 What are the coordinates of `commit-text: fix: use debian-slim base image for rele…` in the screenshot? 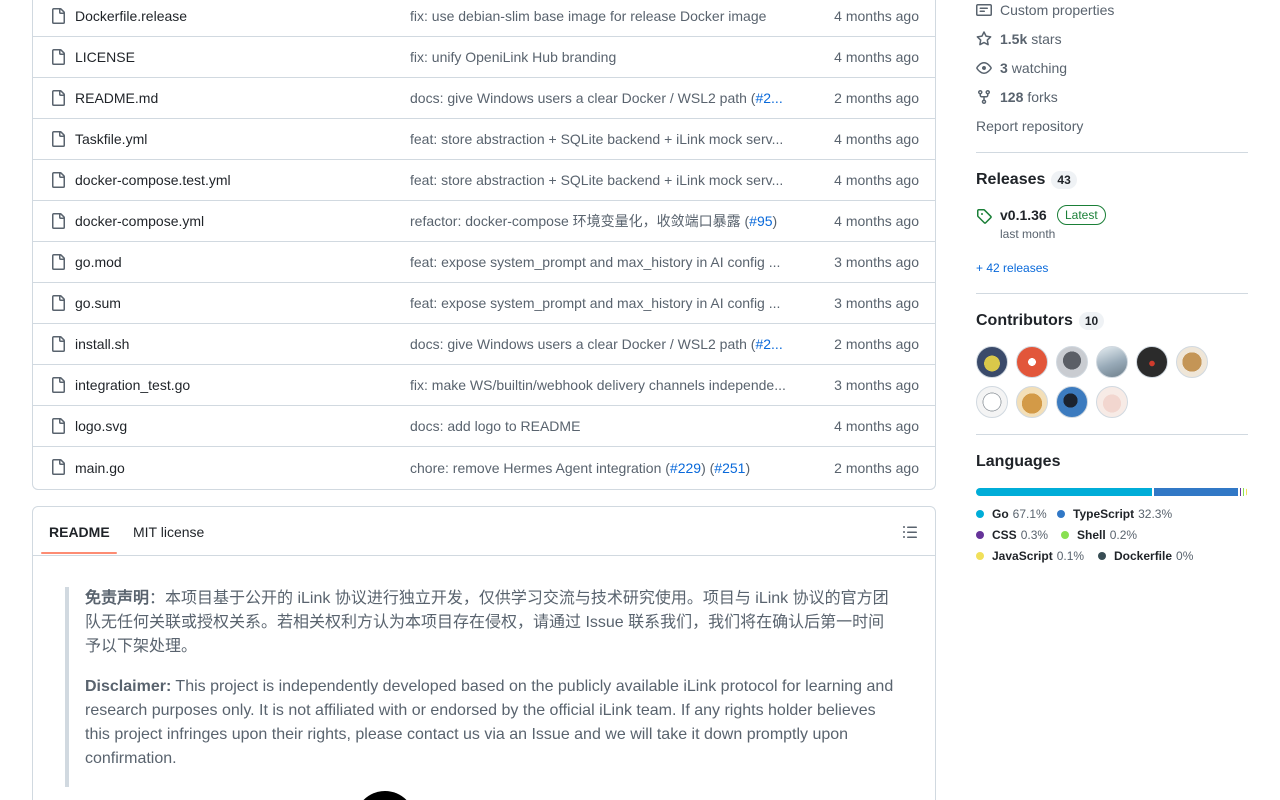 It's located at (588, 16).